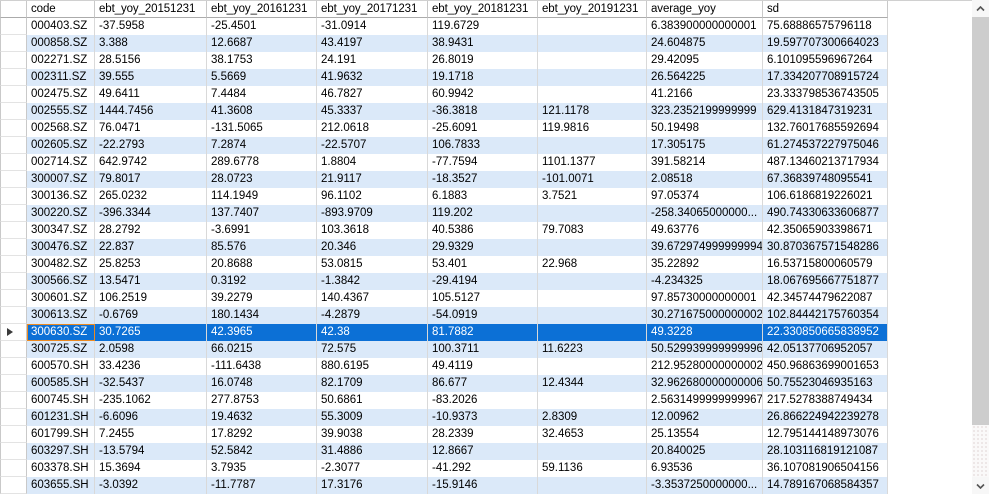 The image size is (989, 494). Describe the element at coordinates (705, 332) in the screenshot. I see `cell-average_yoy: 49.3228` at that location.